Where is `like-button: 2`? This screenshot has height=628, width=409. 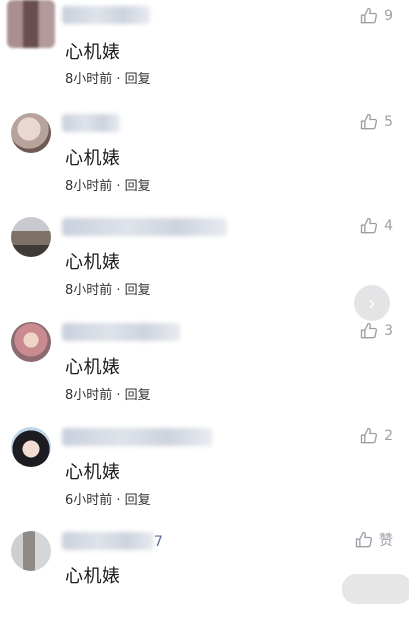
like-button: 2 is located at coordinates (376, 436).